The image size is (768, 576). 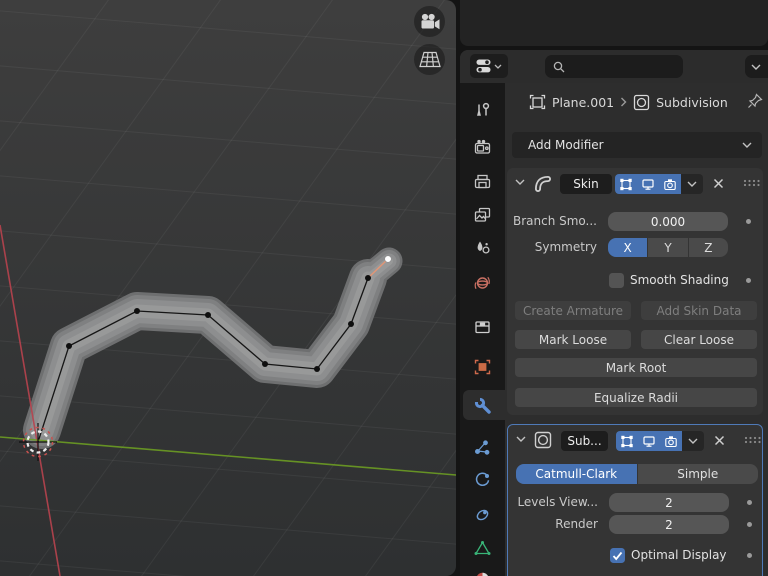 I want to click on tab-object-data, so click(x=482, y=548).